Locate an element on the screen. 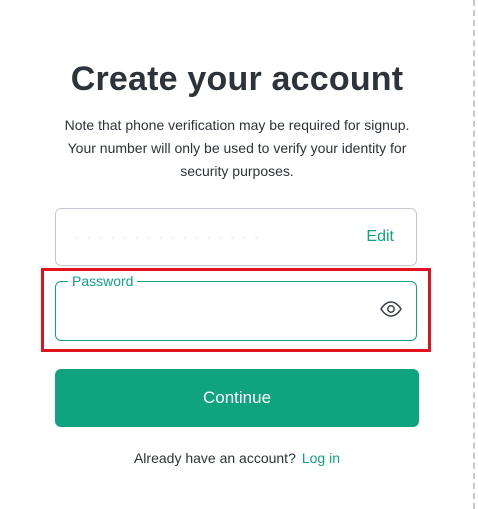 The width and height of the screenshot is (478, 509). eye-icon is located at coordinates (391, 309).